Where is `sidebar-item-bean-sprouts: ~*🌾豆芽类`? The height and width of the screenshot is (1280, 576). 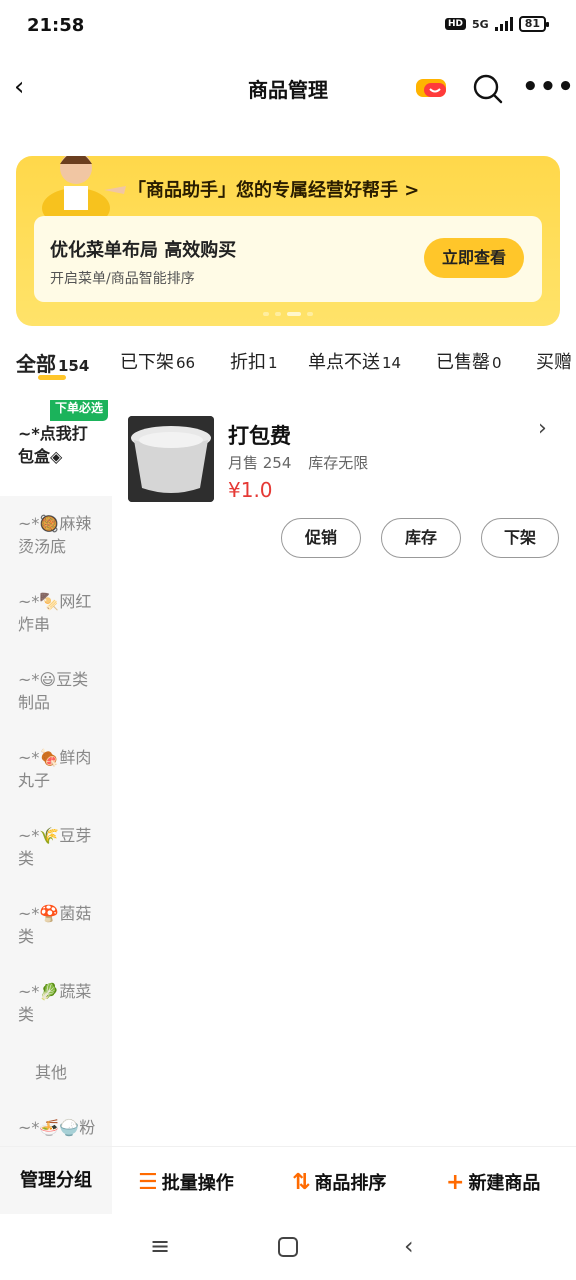
sidebar-item-bean-sprouts: ~*🌾豆芽类 is located at coordinates (56, 847).